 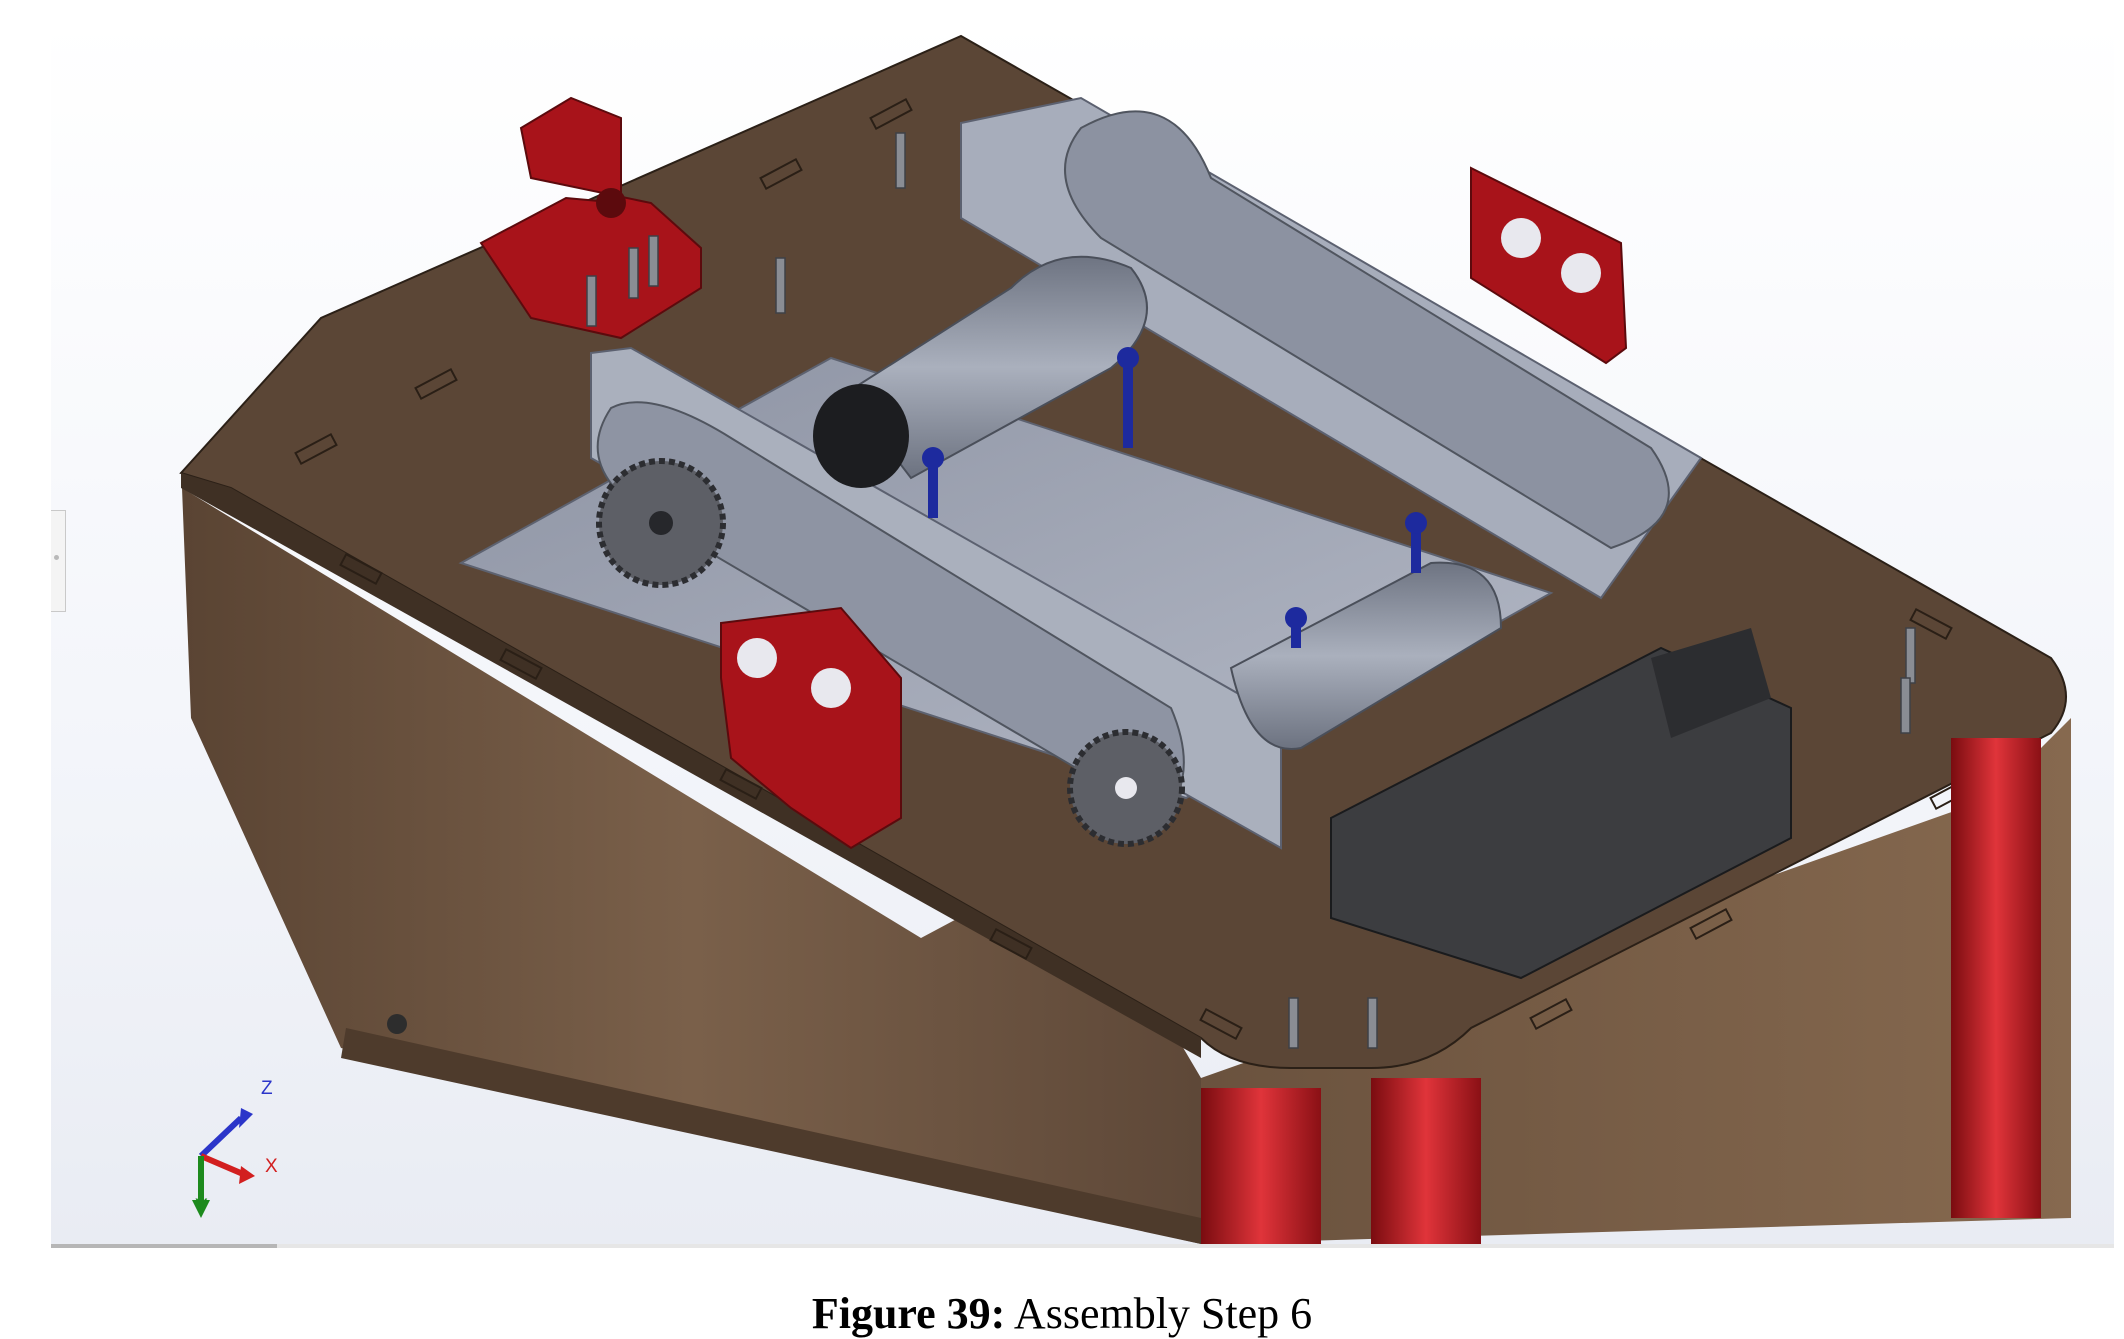 What do you see at coordinates (1549, 265) in the screenshot?
I see `red-bracket-top-right` at bounding box center [1549, 265].